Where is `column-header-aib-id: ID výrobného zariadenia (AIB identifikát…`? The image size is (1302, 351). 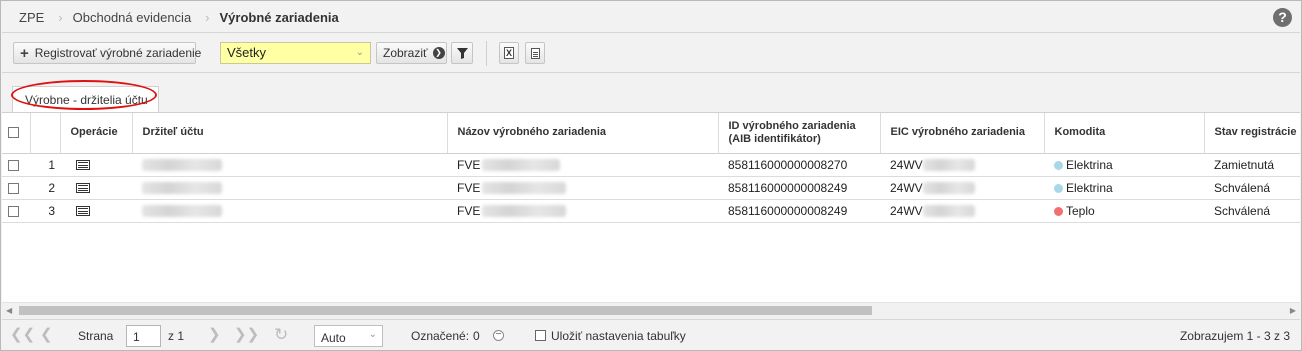
column-header-aib-id: ID výrobného zariadenia (AIB identifikát… is located at coordinates (799, 133).